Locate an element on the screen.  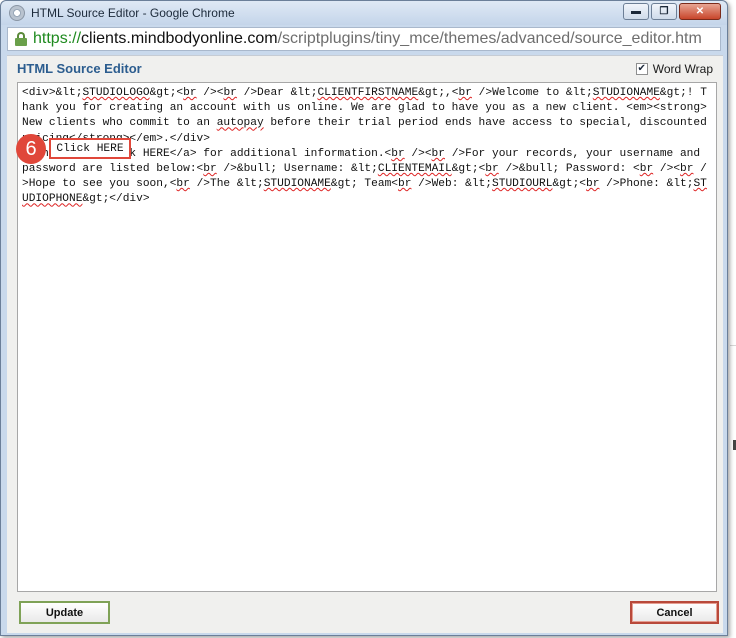
step-number-badge: 6 is located at coordinates (31, 149).